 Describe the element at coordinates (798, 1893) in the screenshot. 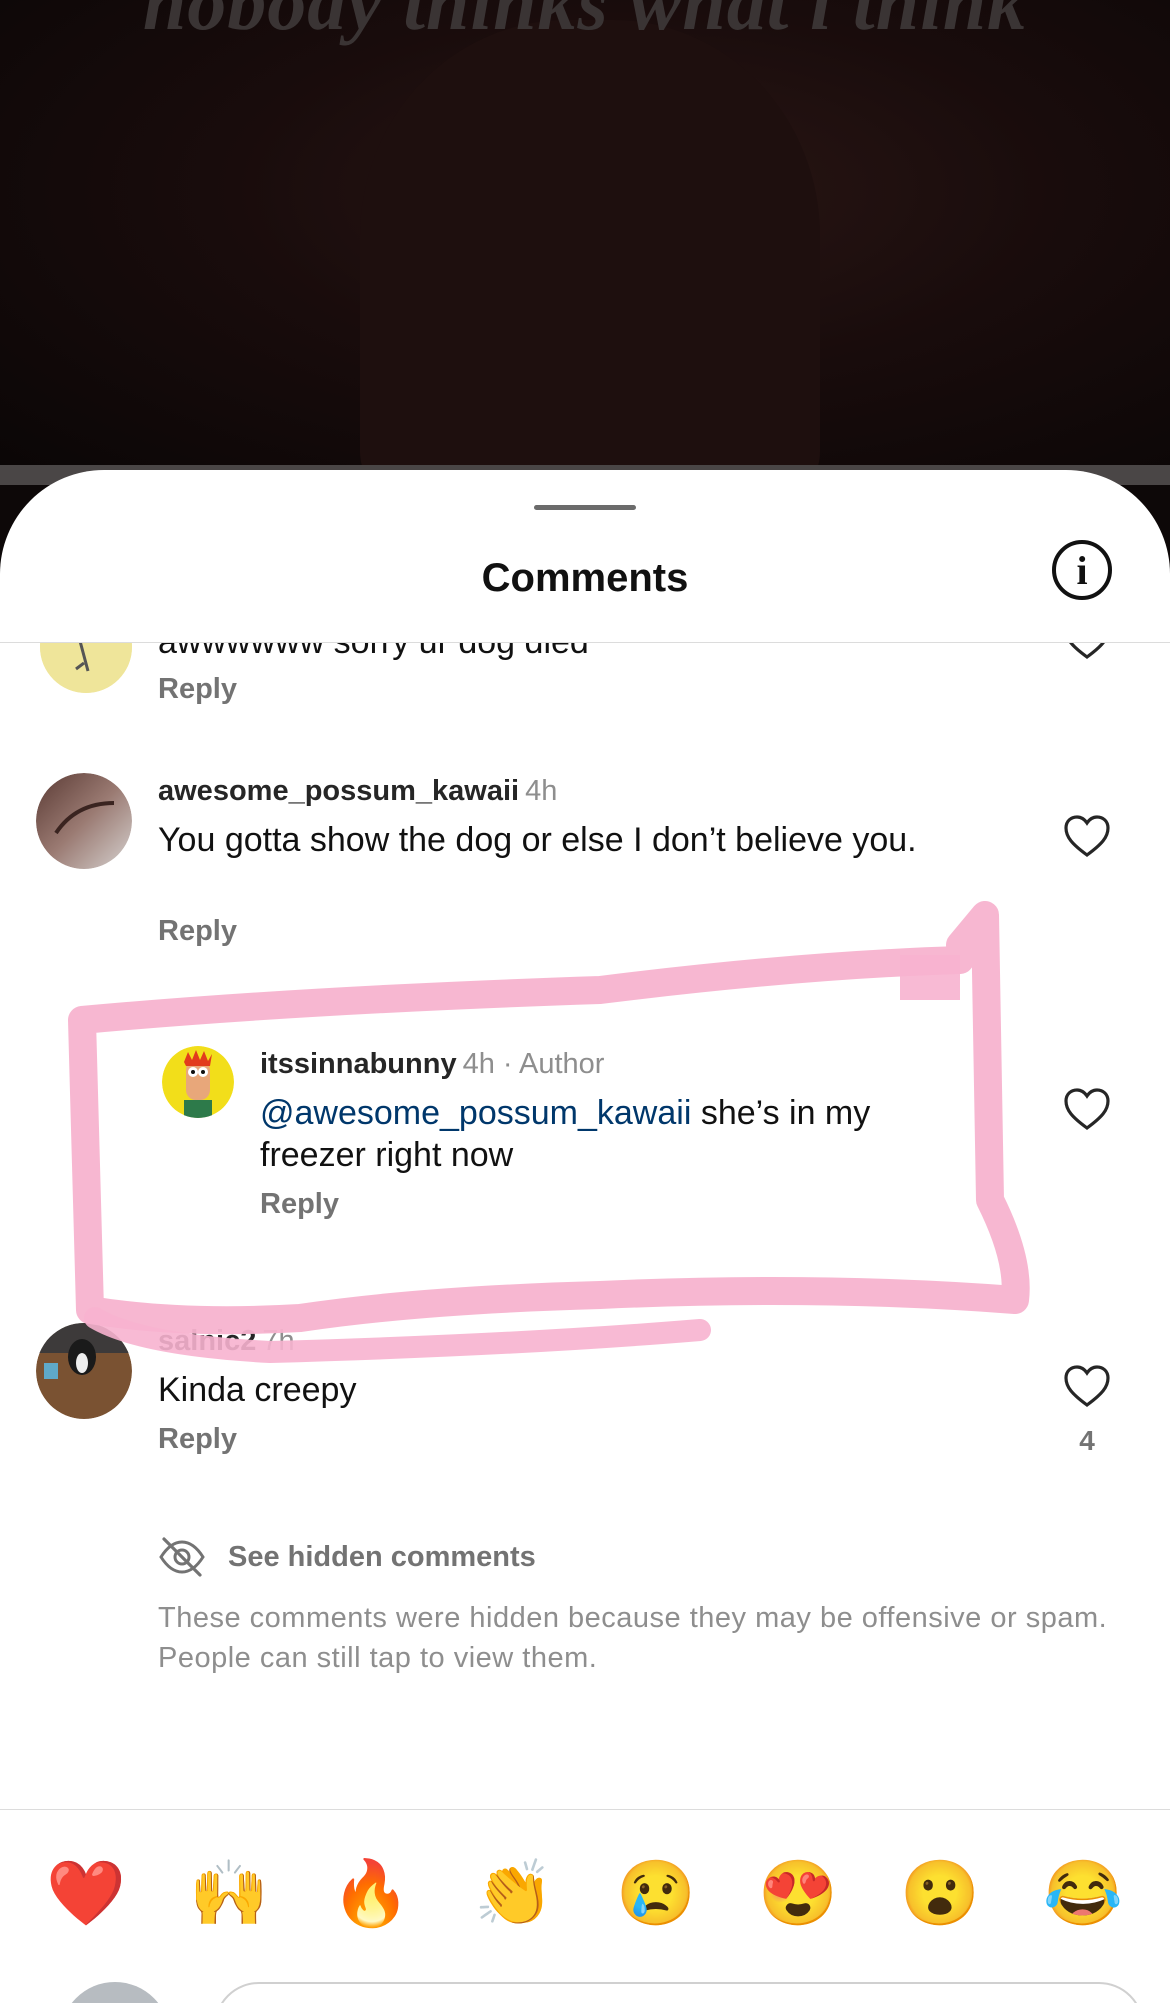

I see `emoji-heart-eyes: 😍` at that location.